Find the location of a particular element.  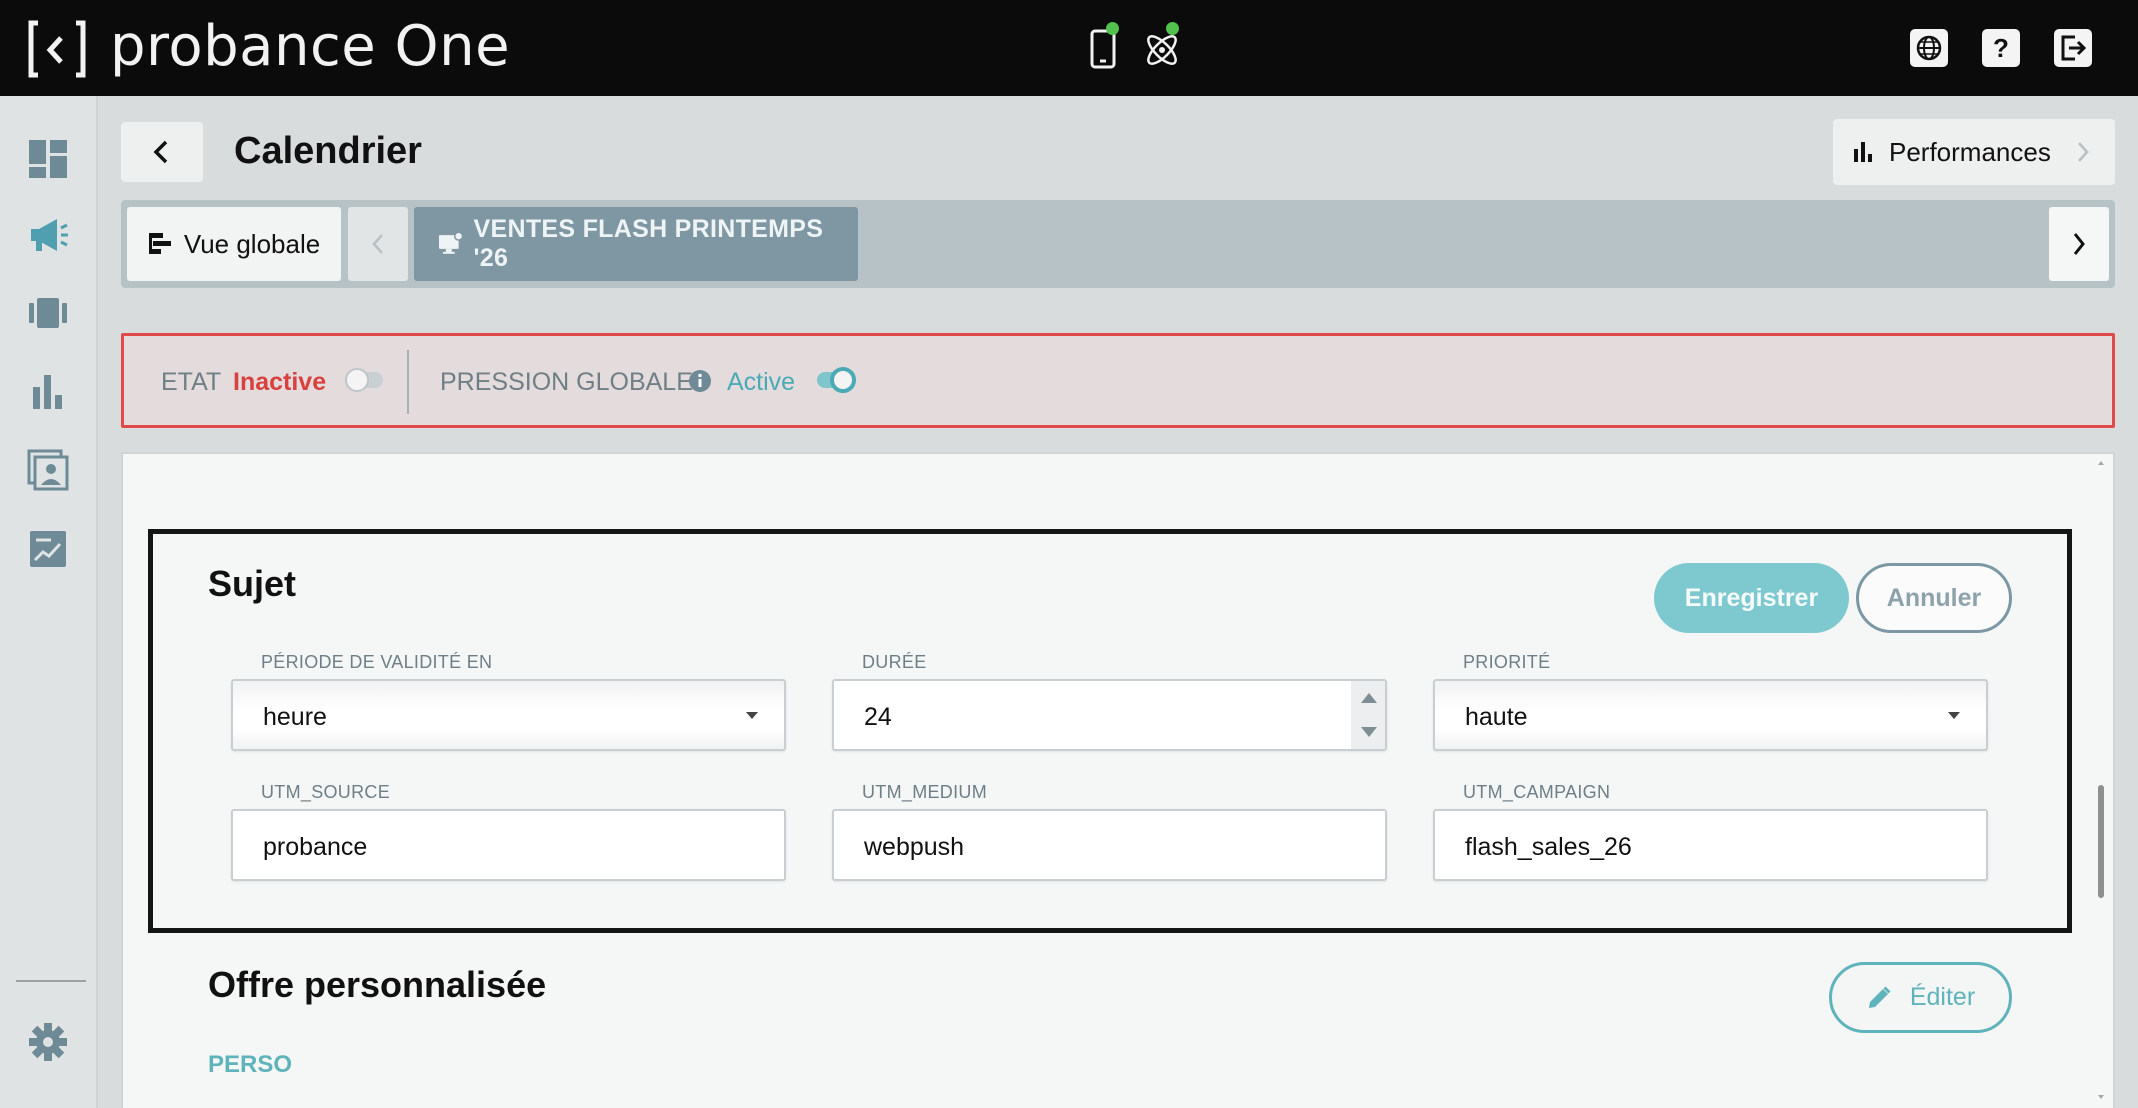

atom-status-dot is located at coordinates (1172, 28).